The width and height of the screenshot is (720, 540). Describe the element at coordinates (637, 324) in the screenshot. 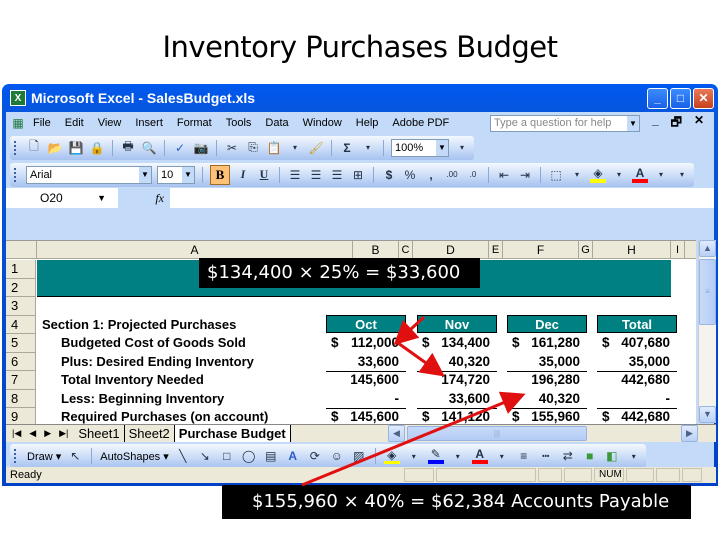

I see `month-header-total: Total` at that location.